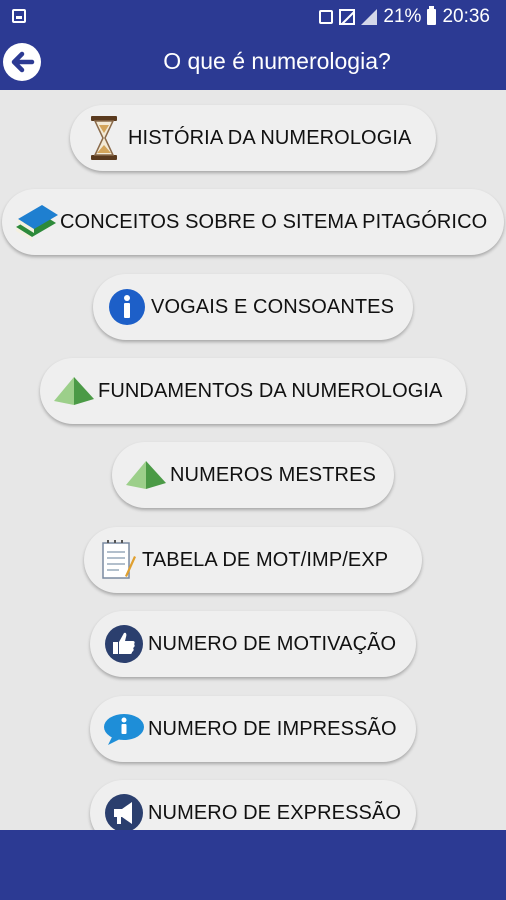 This screenshot has width=506, height=900. I want to click on menu-item-expressao: NUMERO DE EXPRESSÃO, so click(253, 805).